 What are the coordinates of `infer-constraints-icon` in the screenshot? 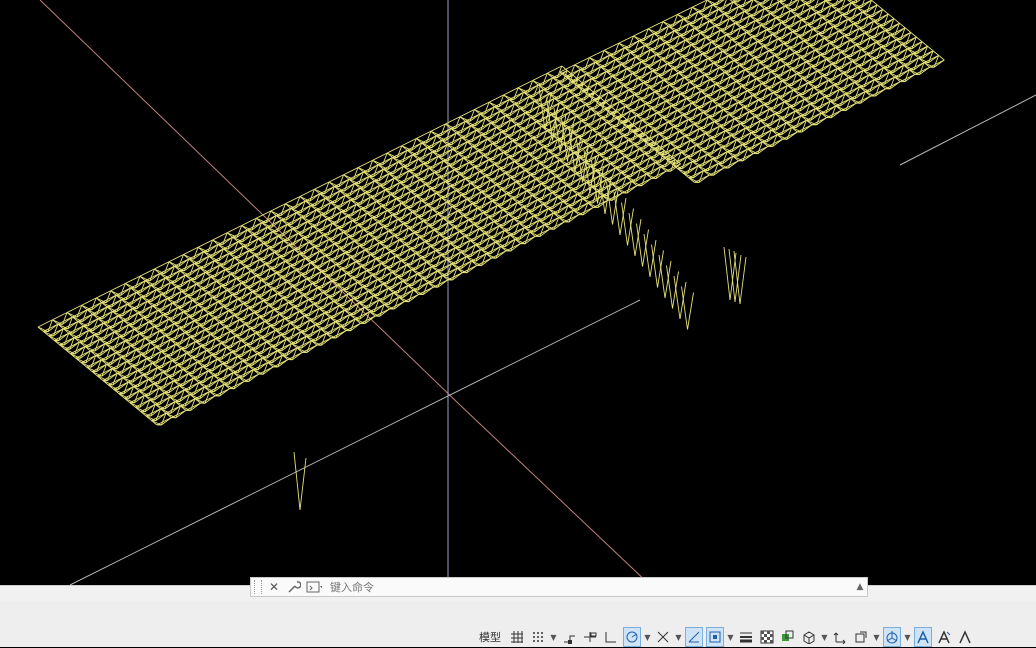 It's located at (569, 637).